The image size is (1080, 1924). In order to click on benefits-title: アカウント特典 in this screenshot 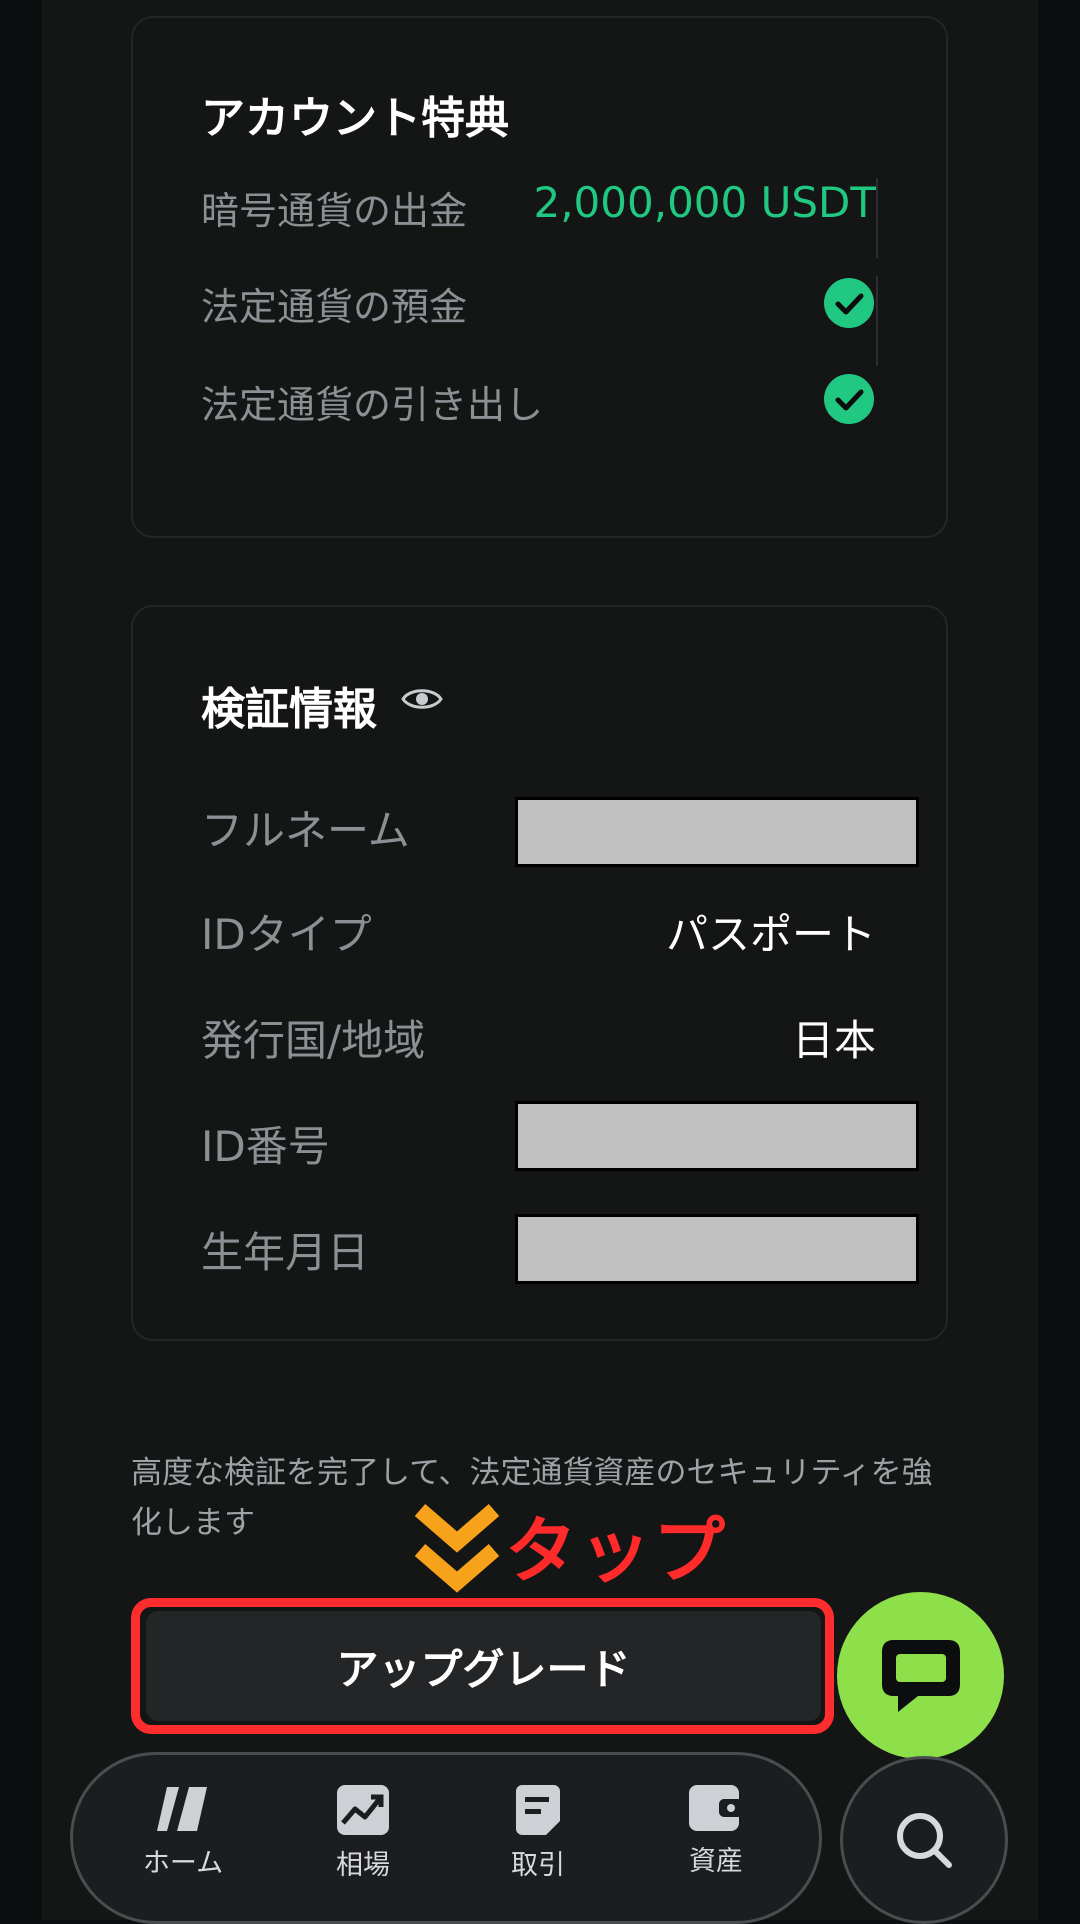, I will do `click(355, 118)`.